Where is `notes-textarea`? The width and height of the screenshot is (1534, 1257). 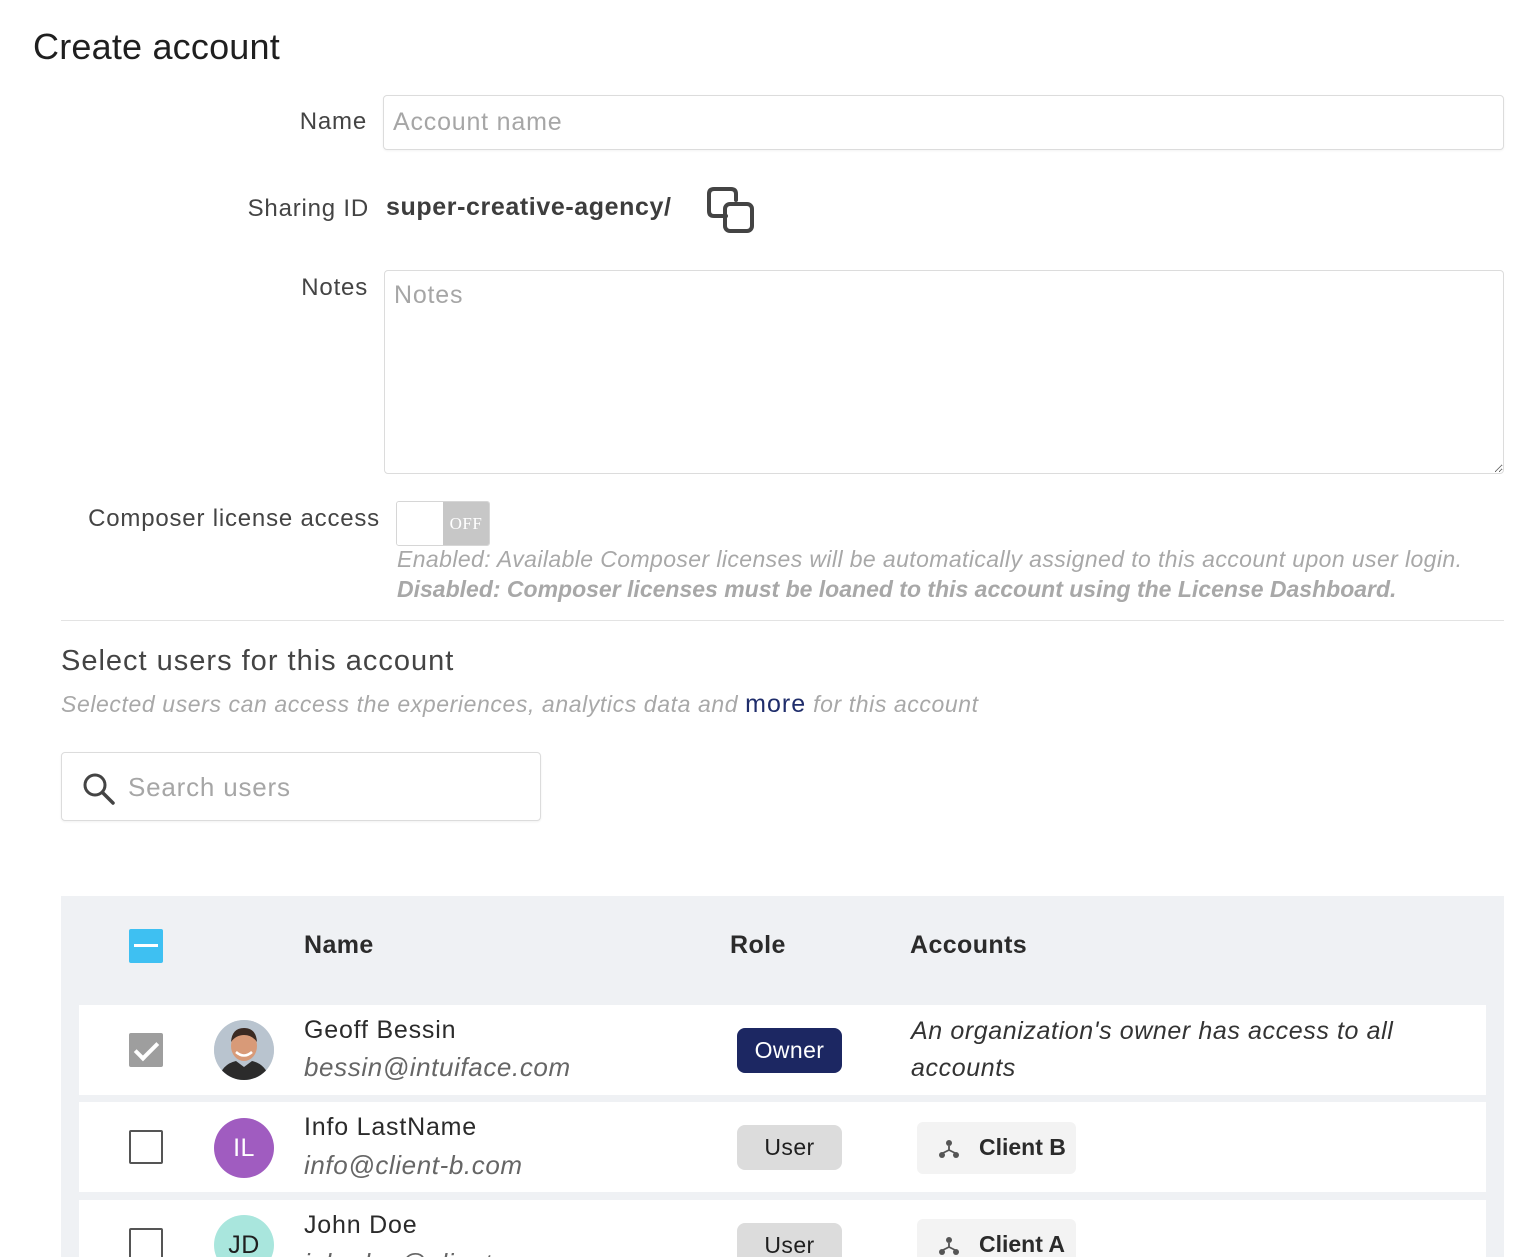
notes-textarea is located at coordinates (944, 372).